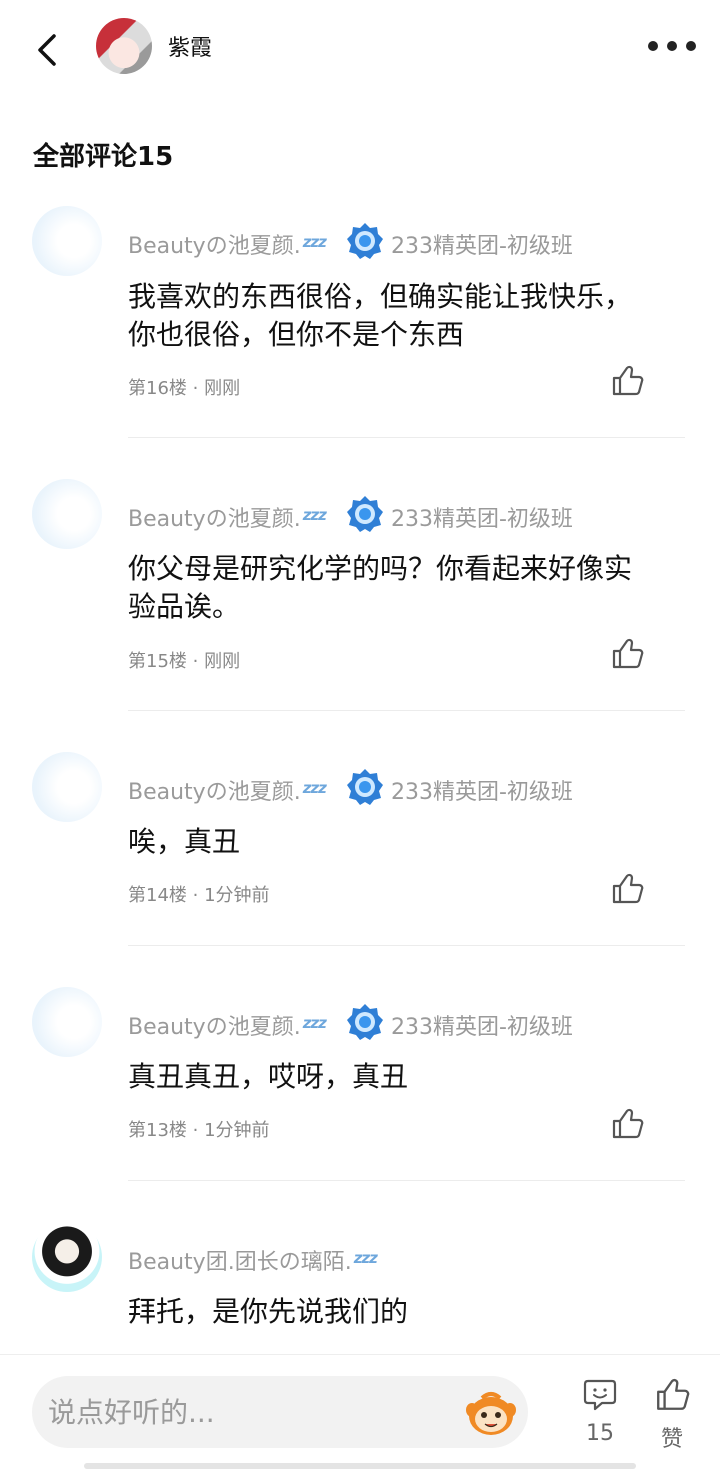  Describe the element at coordinates (190, 46) in the screenshot. I see `user-name: 紫霞` at that location.